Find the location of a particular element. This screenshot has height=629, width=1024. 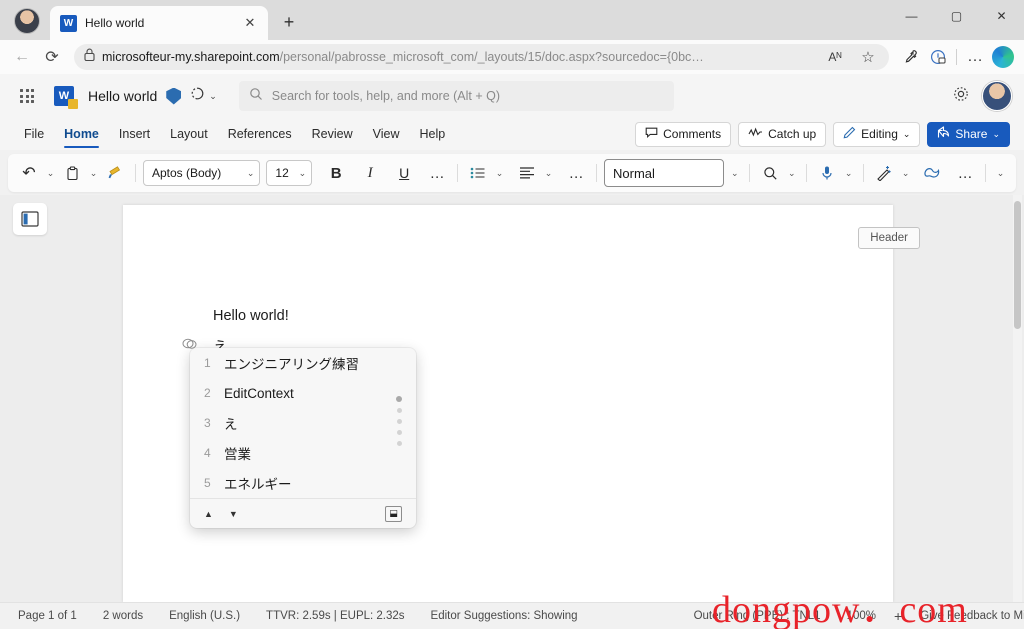

minimize-icon: — is located at coordinates (911, 16).